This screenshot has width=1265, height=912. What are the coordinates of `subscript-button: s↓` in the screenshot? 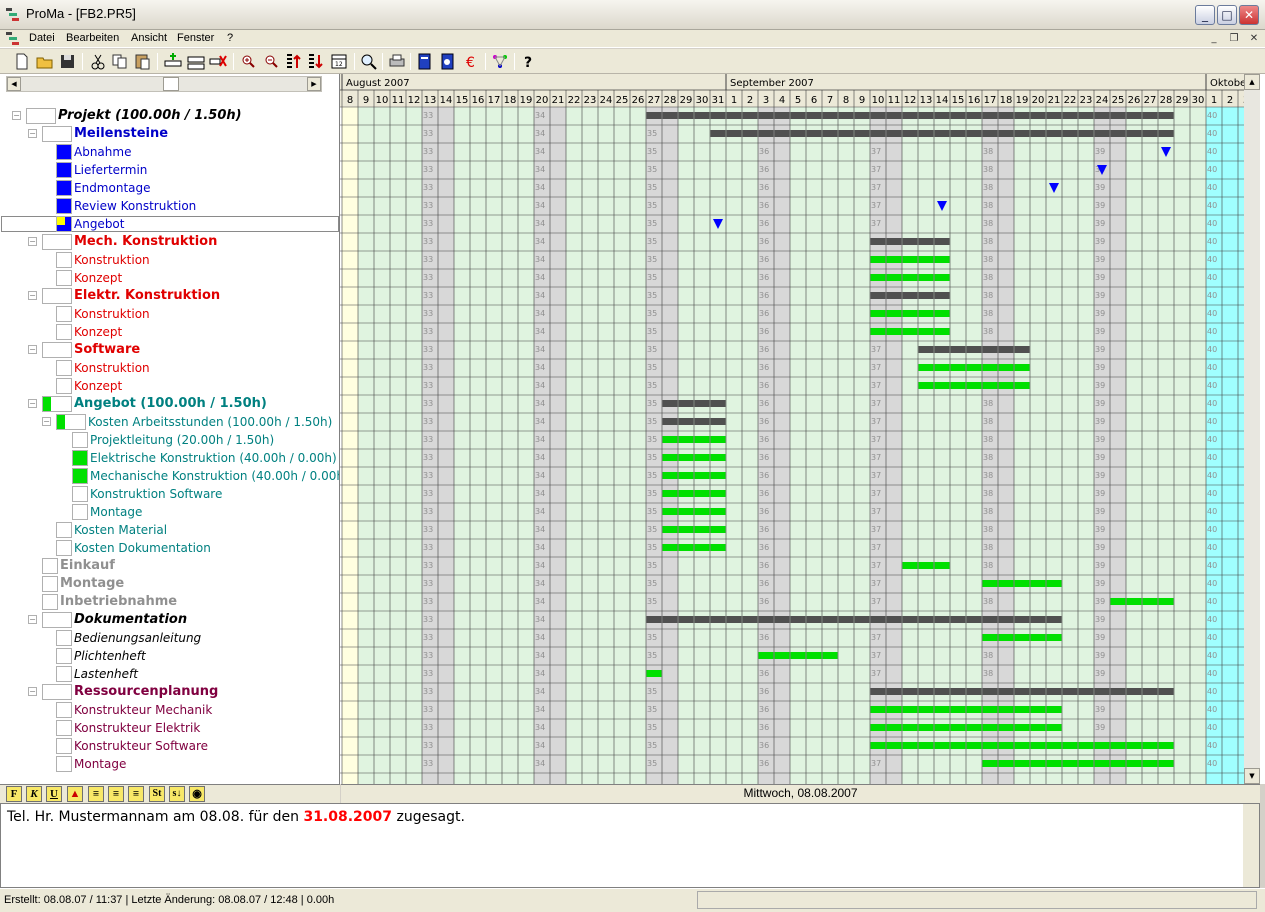 It's located at (177, 794).